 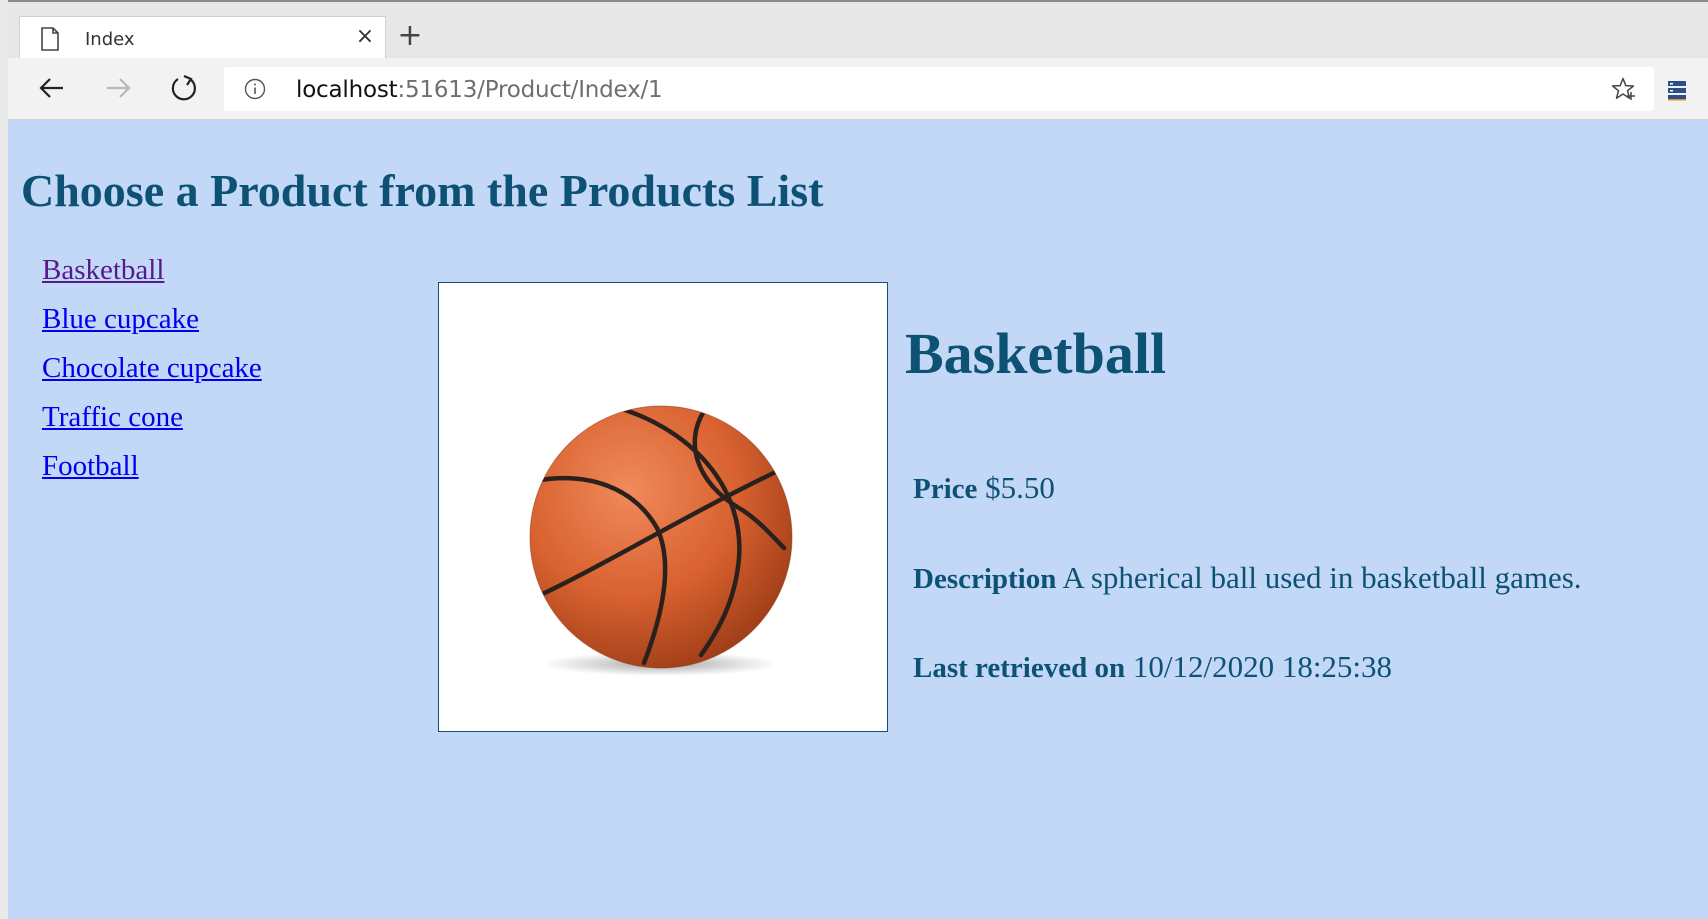 What do you see at coordinates (1262, 666) in the screenshot?
I see `retrieved-value: 10/12/2020 18:25:38` at bounding box center [1262, 666].